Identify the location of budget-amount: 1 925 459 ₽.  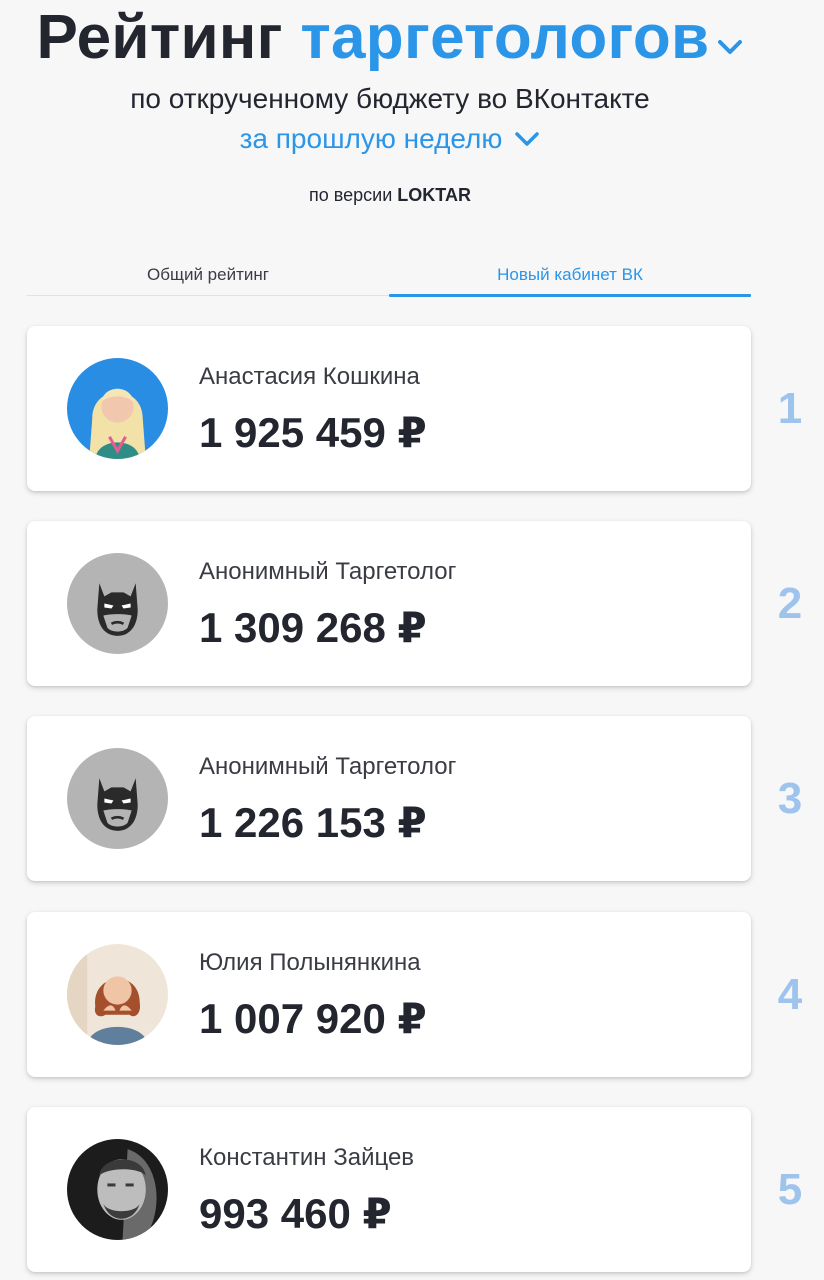
(313, 432).